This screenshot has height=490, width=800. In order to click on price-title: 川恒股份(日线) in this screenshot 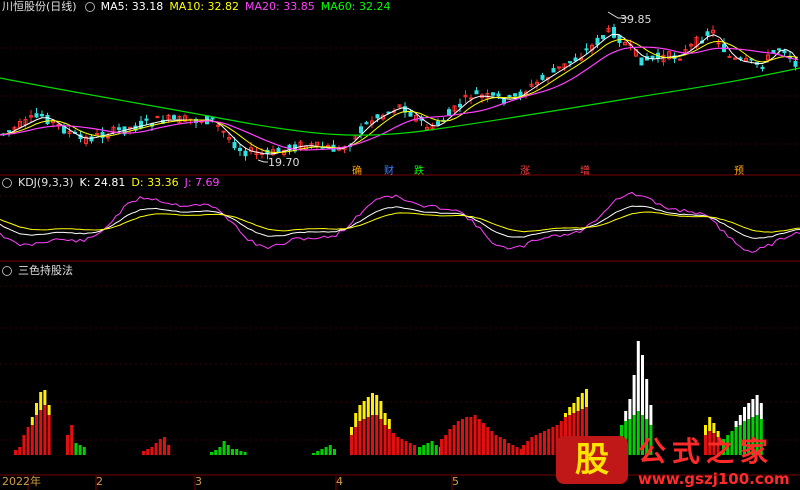, I will do `click(39, 7)`.